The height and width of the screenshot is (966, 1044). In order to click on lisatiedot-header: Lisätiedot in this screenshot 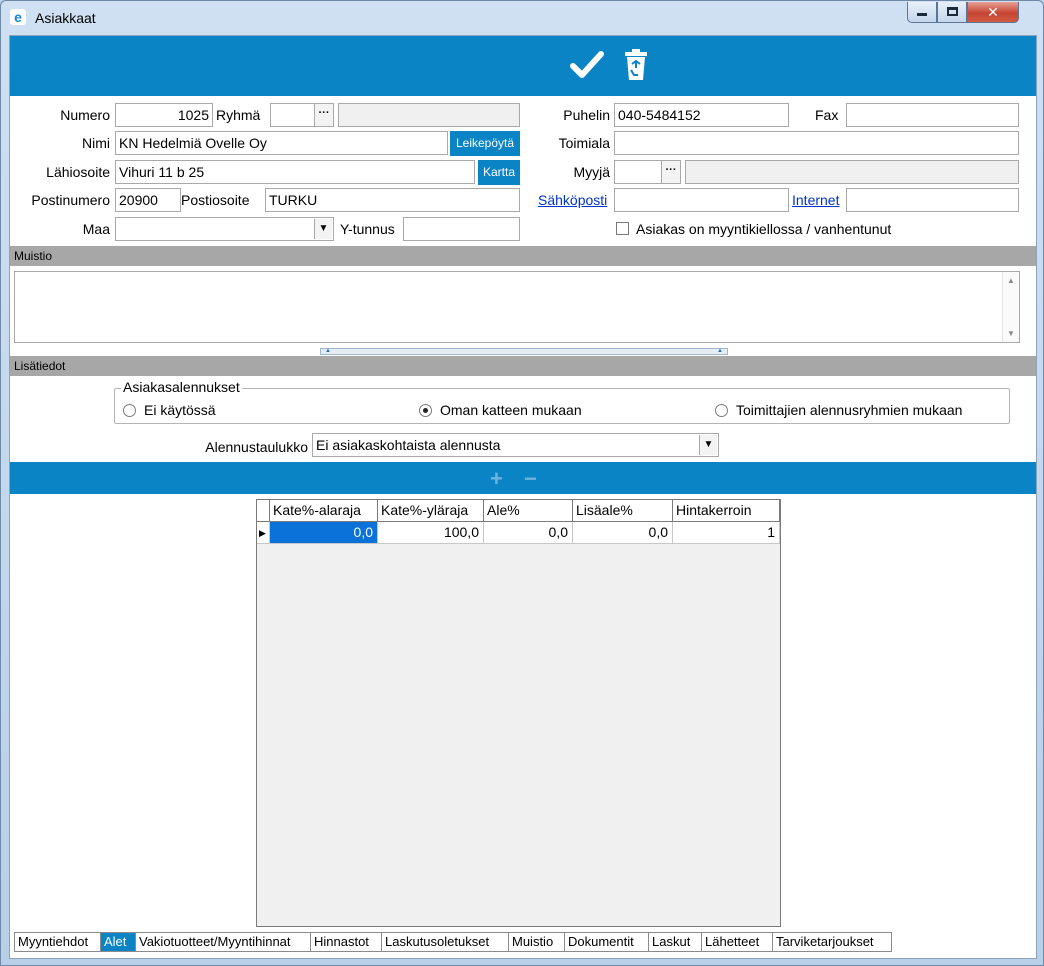, I will do `click(523, 366)`.